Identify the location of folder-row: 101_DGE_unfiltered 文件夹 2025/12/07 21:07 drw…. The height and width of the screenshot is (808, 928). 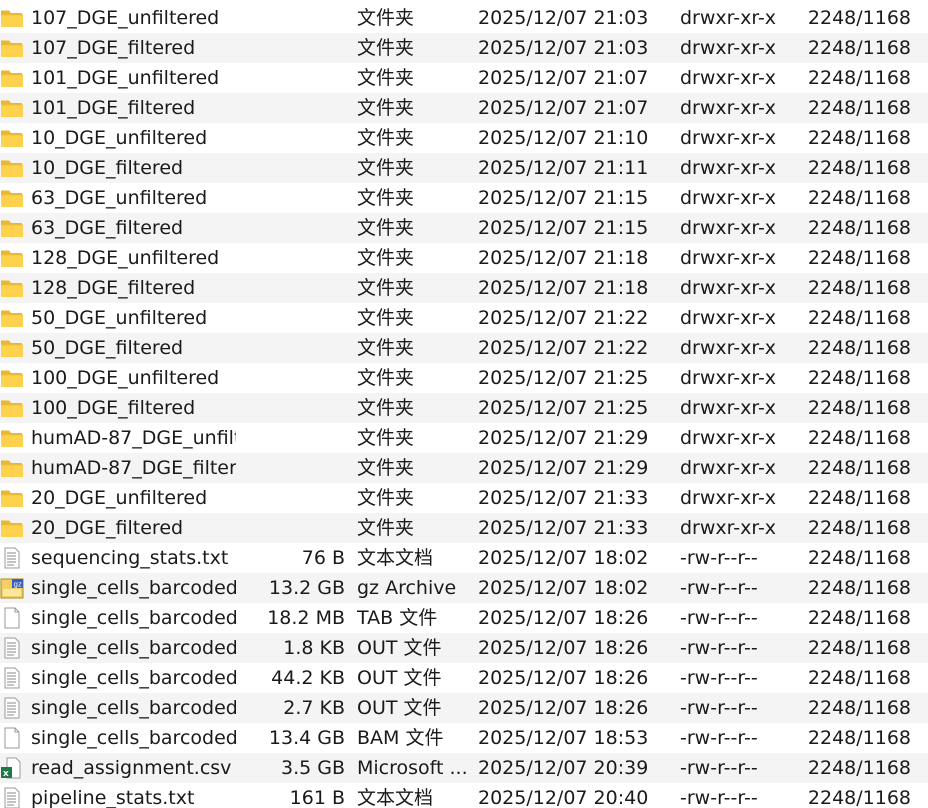
(464, 78).